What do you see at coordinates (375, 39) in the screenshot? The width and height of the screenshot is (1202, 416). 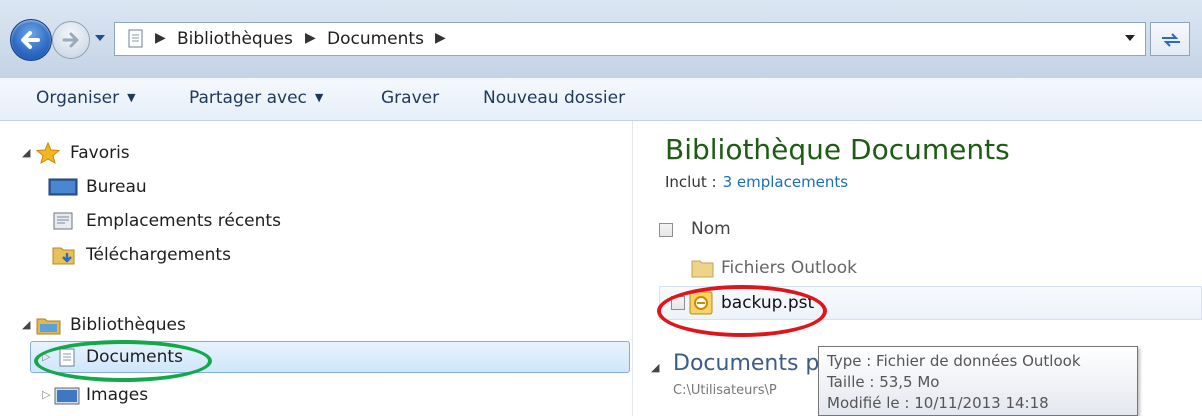 I see `breadcrumb-documents: Documents` at bounding box center [375, 39].